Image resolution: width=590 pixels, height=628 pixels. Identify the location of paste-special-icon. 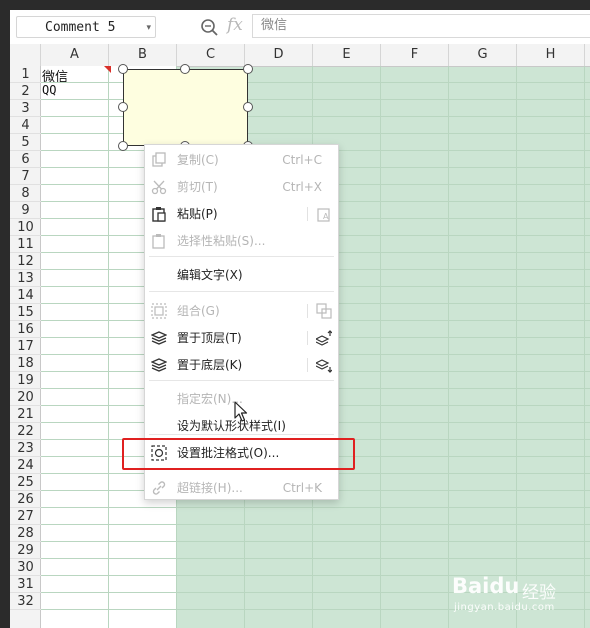
(158, 241).